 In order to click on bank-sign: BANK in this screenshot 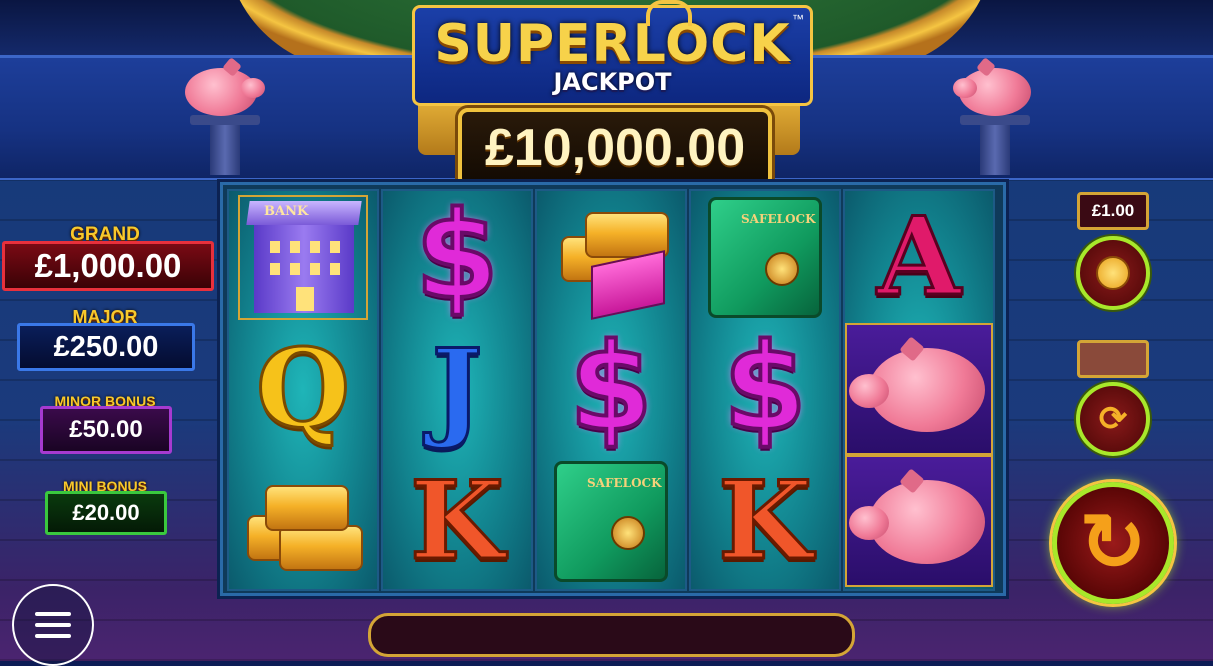, I will do `click(286, 211)`.